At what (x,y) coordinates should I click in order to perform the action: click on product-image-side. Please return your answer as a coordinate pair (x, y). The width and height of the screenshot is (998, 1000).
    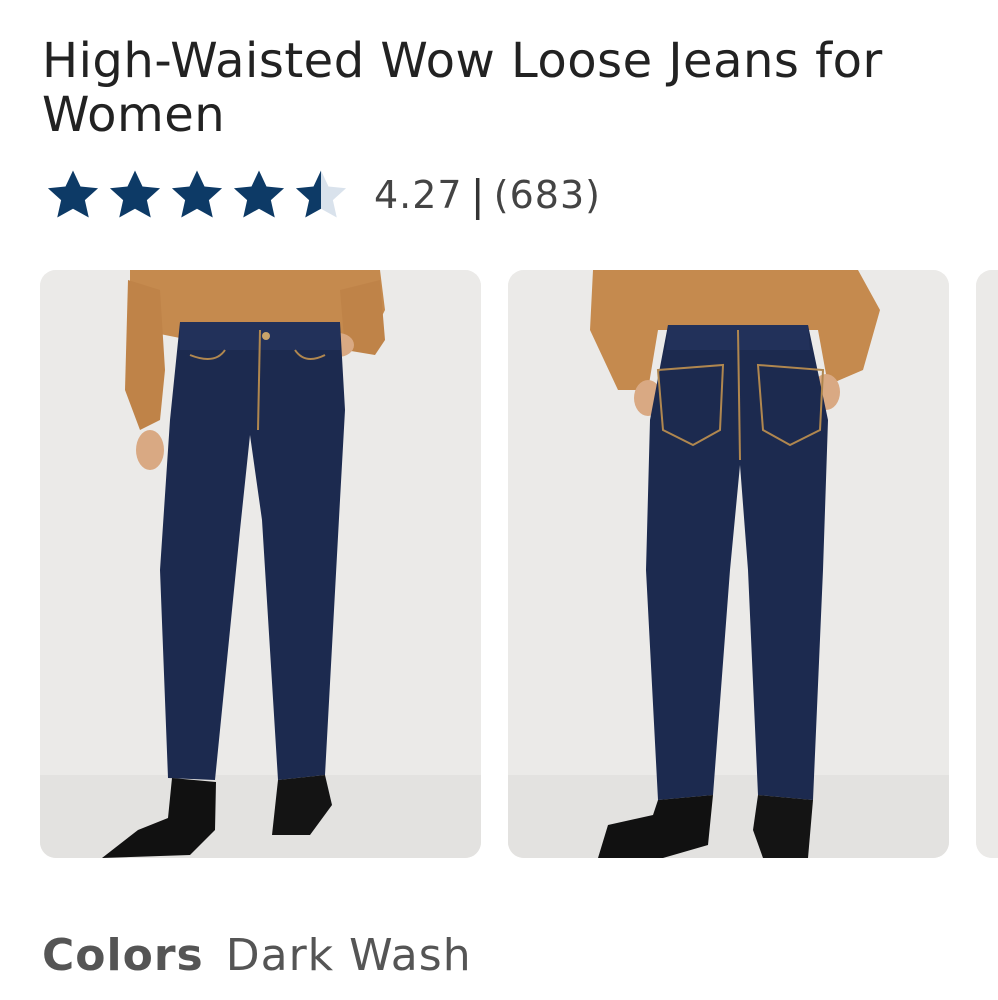
    Looking at the image, I should click on (987, 564).